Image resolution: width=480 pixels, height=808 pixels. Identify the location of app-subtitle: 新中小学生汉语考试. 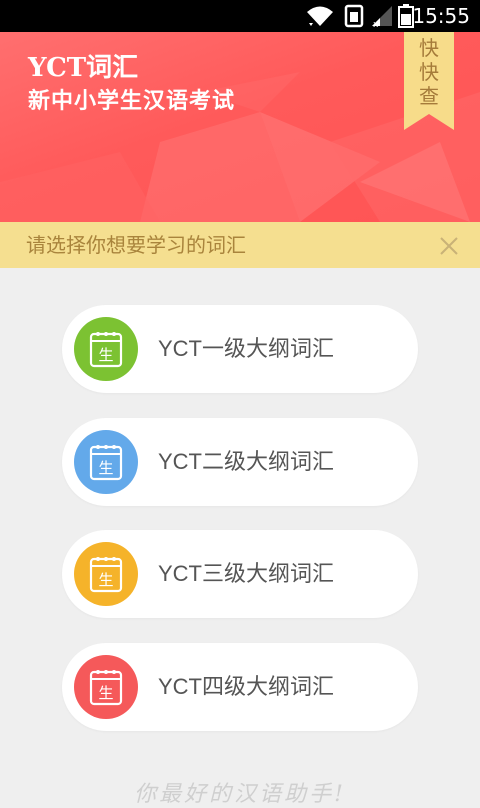
(132, 101).